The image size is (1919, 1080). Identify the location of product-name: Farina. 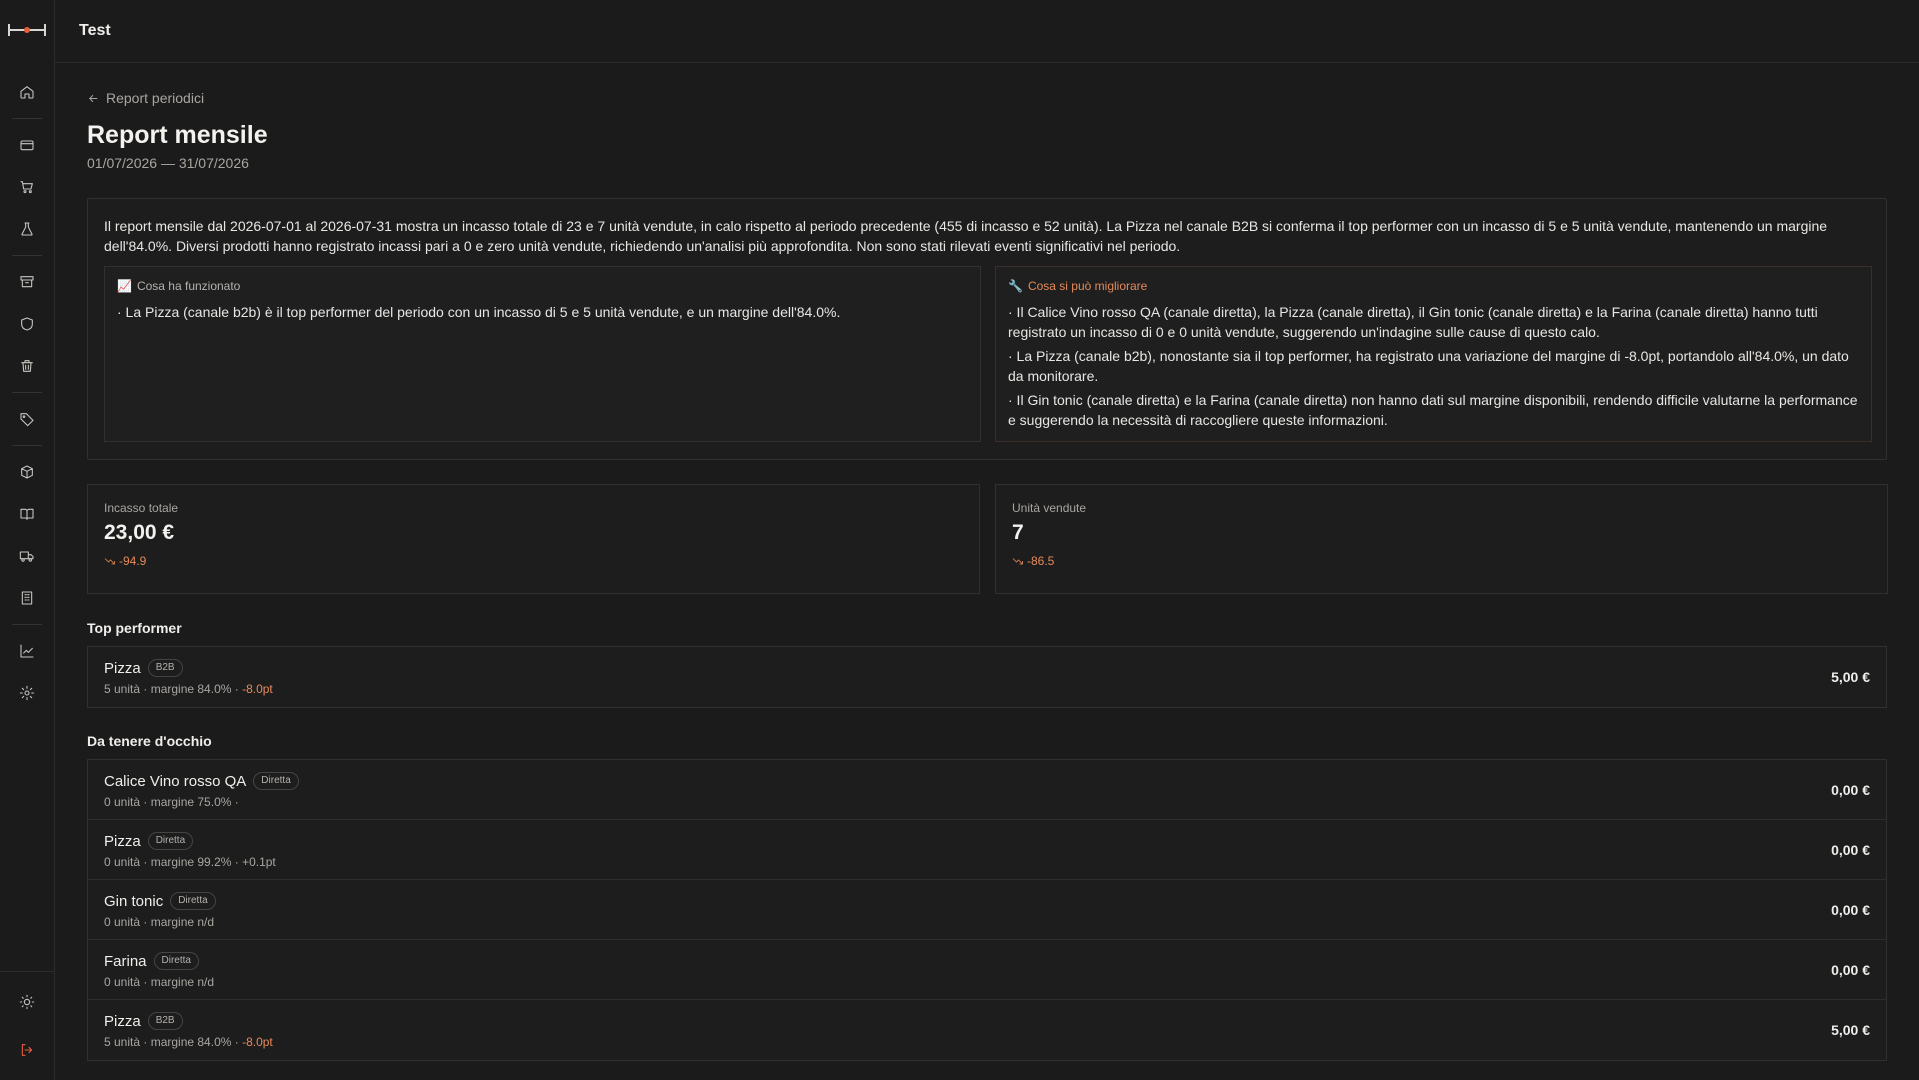
(125, 961).